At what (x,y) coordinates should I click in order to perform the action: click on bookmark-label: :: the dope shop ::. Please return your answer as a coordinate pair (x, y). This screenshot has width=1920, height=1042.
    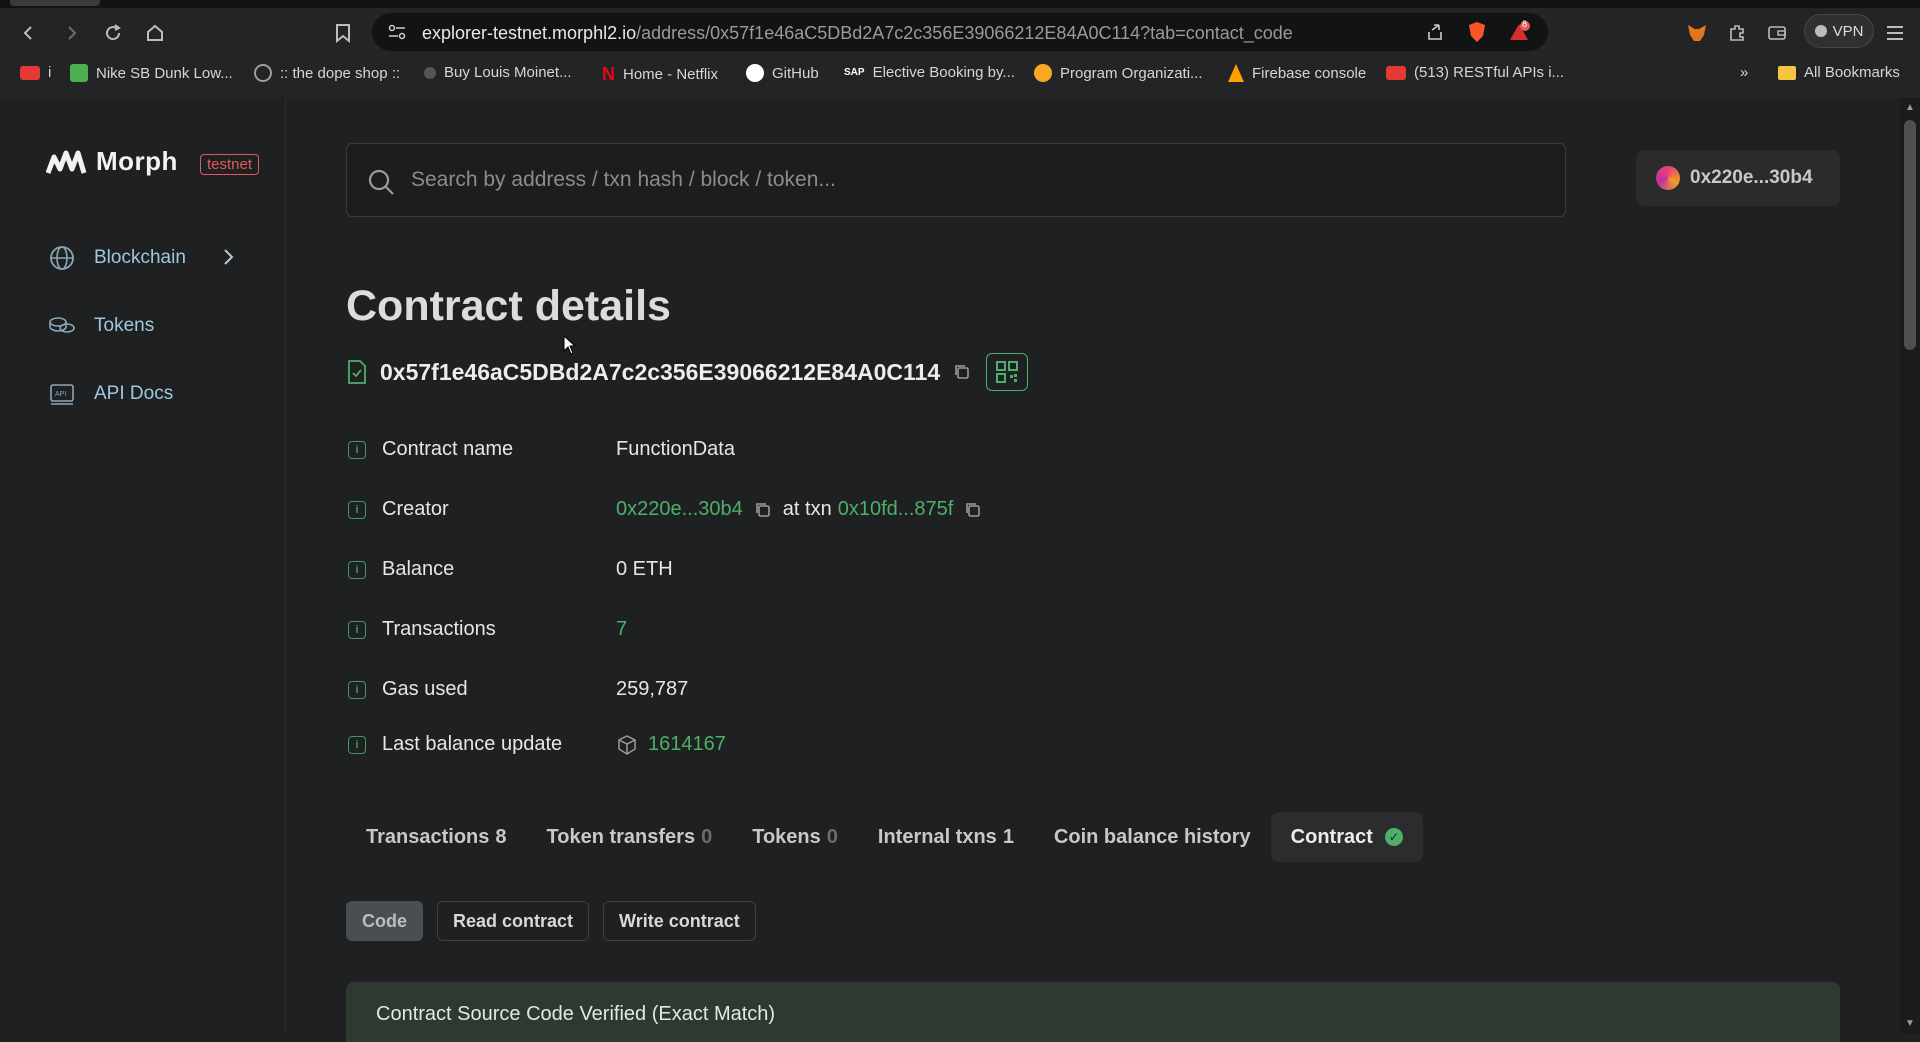
    Looking at the image, I should click on (340, 73).